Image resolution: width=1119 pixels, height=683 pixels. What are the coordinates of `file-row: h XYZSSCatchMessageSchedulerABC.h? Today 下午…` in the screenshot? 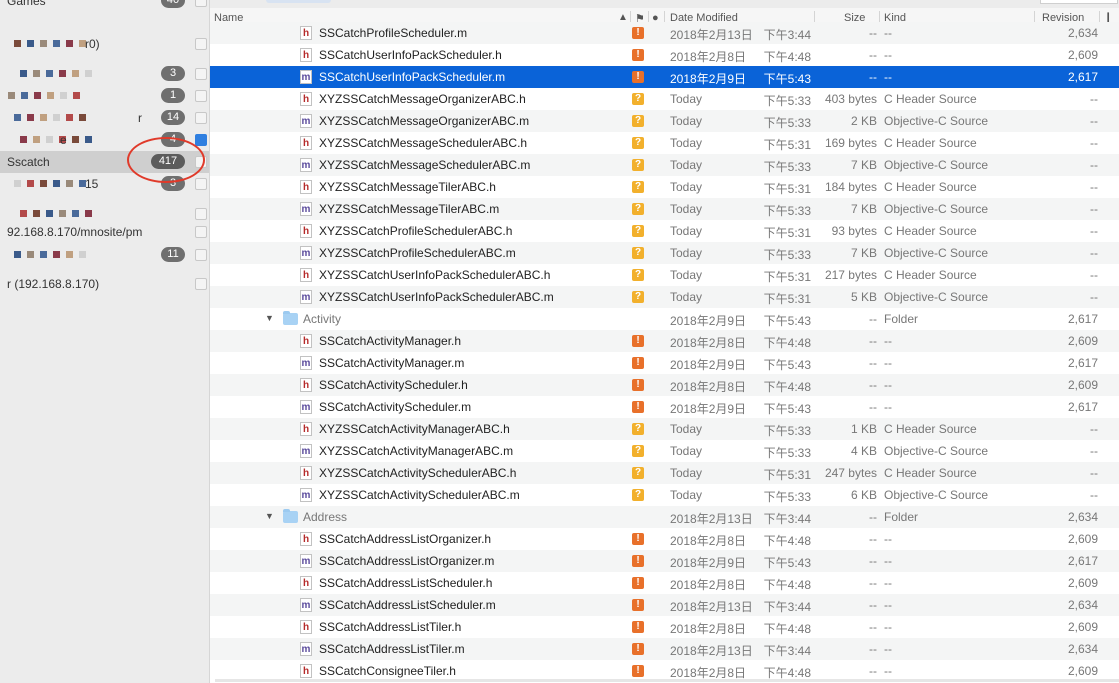 It's located at (664, 143).